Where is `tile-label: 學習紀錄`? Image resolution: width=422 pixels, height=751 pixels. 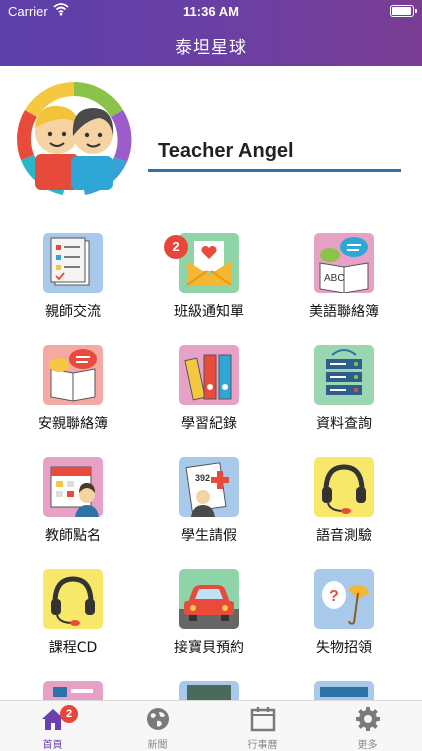
tile-label: 學習紀錄 is located at coordinates (209, 424).